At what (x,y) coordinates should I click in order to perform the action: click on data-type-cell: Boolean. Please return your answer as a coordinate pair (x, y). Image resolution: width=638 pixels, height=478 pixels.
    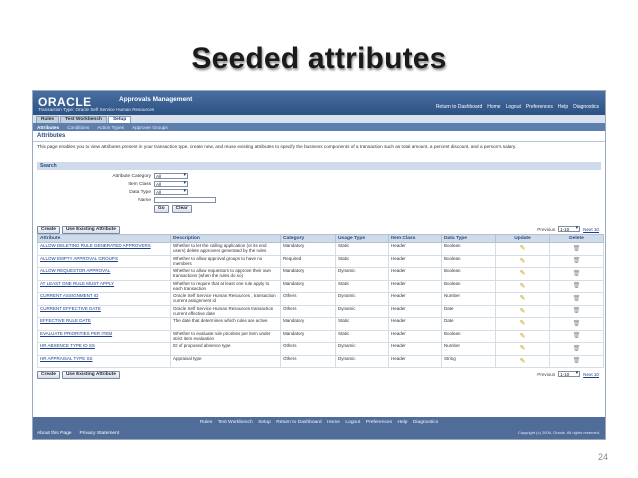
    Looking at the image, I should click on (468, 249).